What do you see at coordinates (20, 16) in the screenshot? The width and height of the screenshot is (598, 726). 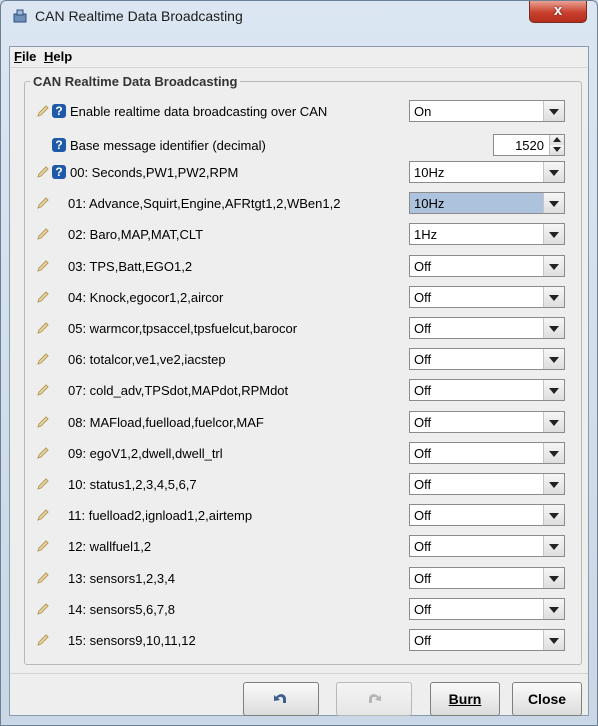 I see `app-icon` at bounding box center [20, 16].